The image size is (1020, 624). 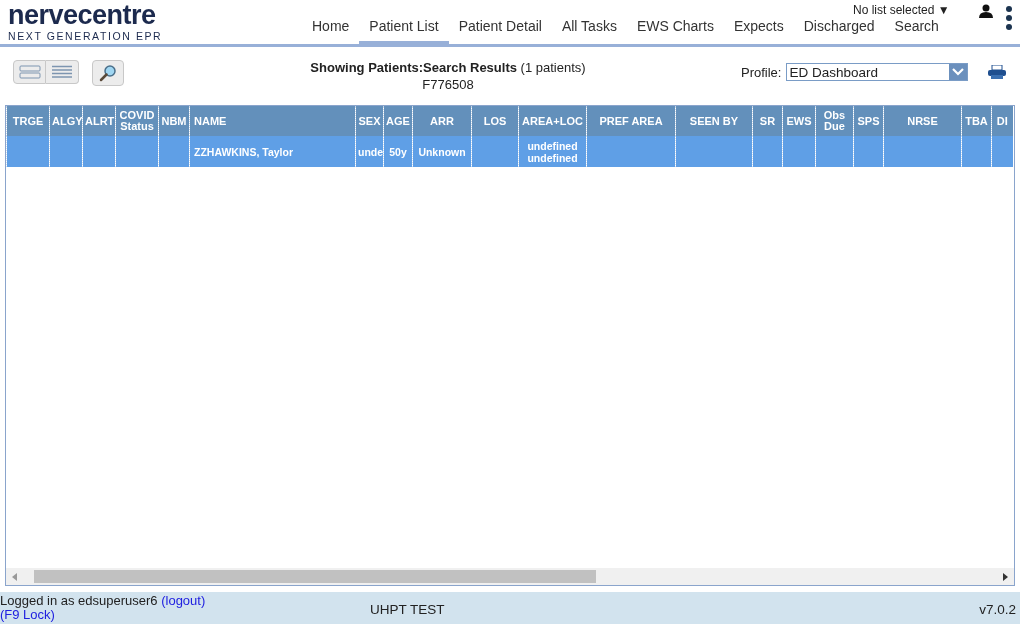 I want to click on table-cell: unde, so click(x=369, y=151).